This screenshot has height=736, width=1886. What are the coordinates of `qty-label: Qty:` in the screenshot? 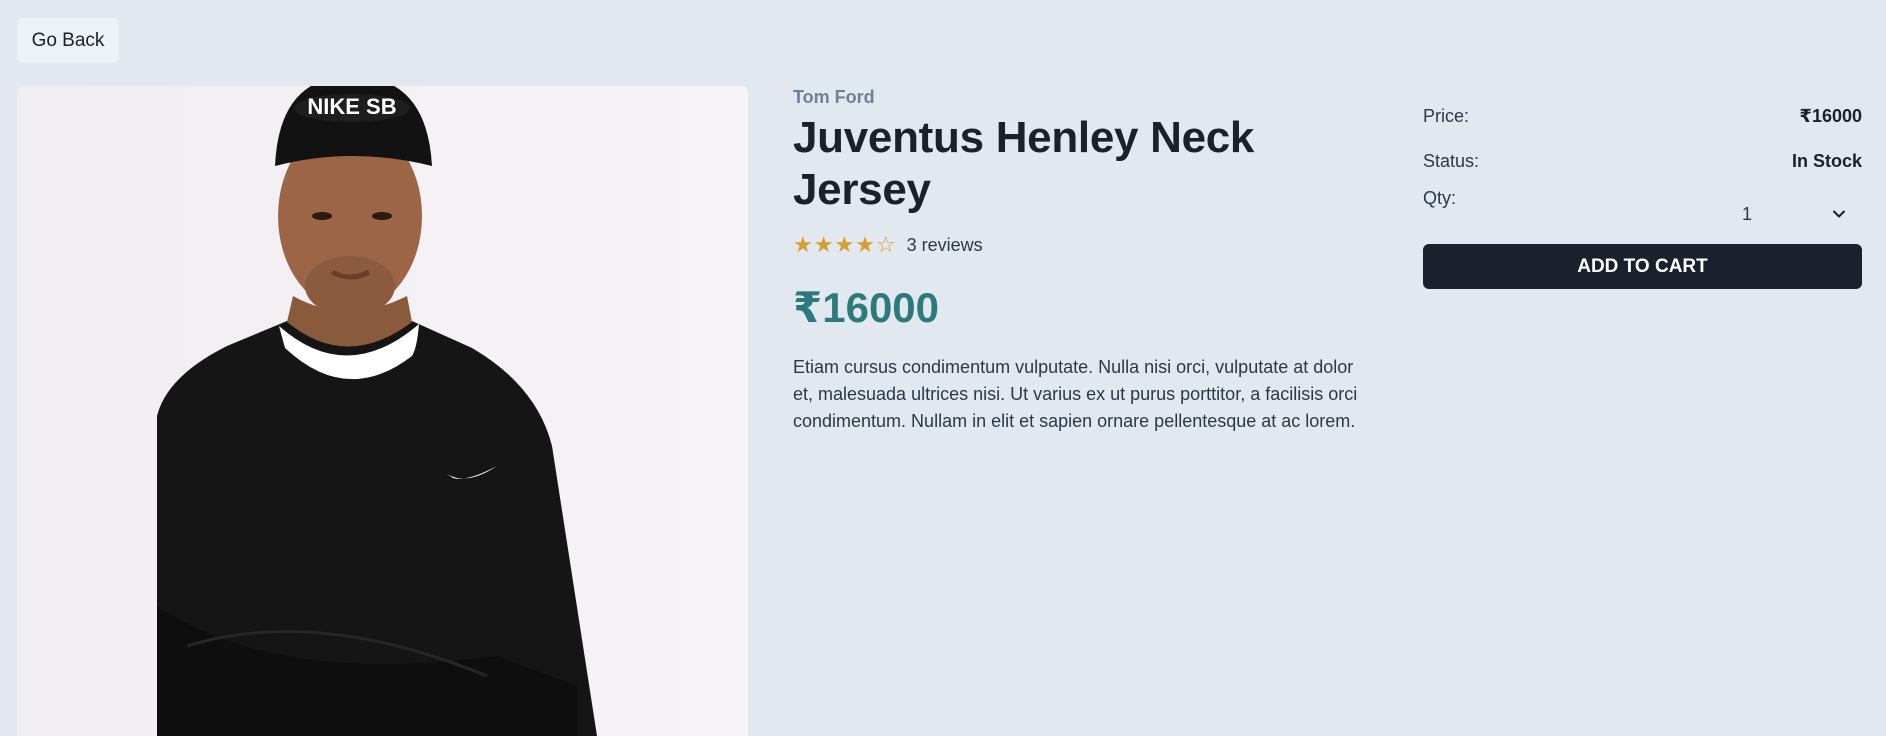 It's located at (1440, 198).